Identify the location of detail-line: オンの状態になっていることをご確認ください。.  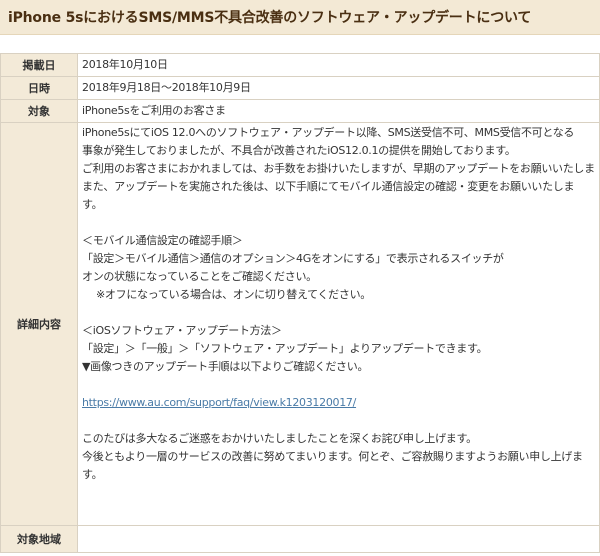
(199, 276).